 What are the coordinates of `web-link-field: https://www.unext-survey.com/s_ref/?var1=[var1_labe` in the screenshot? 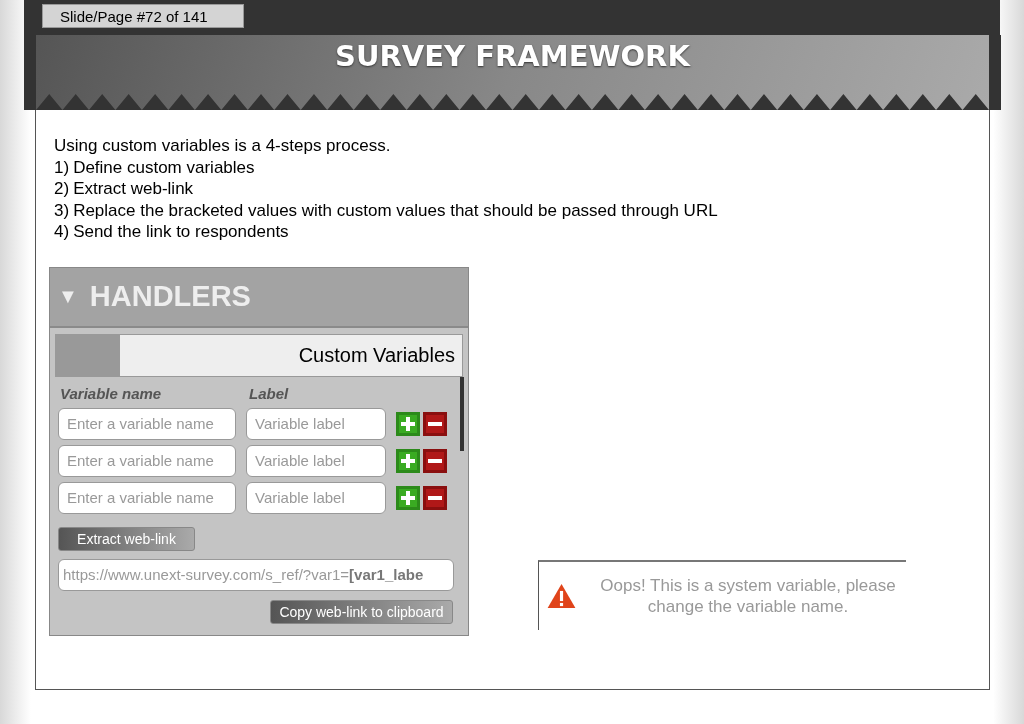 It's located at (256, 574).